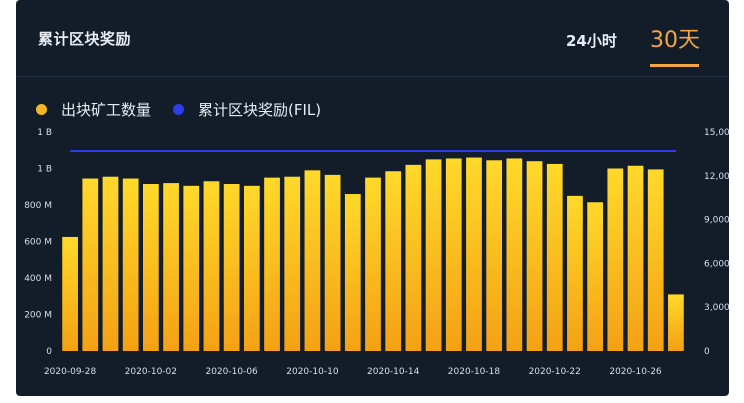 This screenshot has width=744, height=403. I want to click on x-tick-label: 2020-10-22, so click(555, 372).